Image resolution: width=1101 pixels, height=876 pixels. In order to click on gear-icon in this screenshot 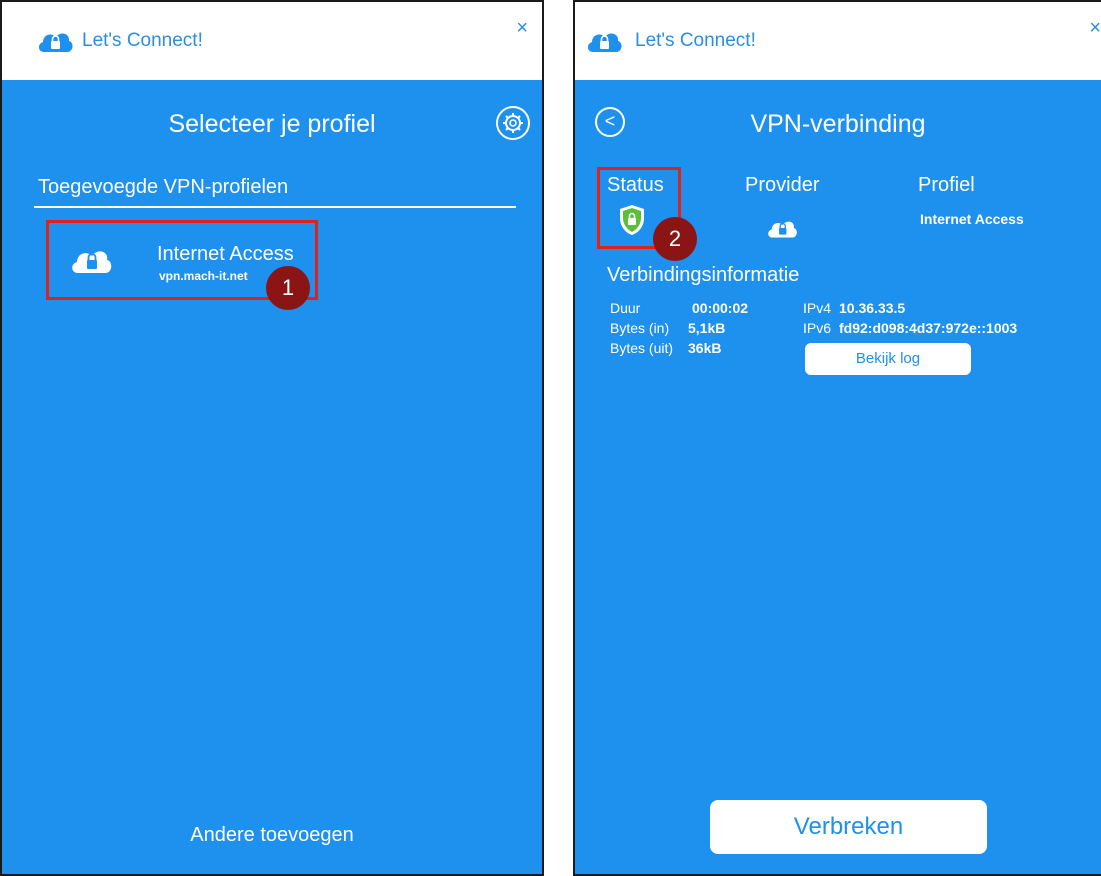, I will do `click(513, 123)`.